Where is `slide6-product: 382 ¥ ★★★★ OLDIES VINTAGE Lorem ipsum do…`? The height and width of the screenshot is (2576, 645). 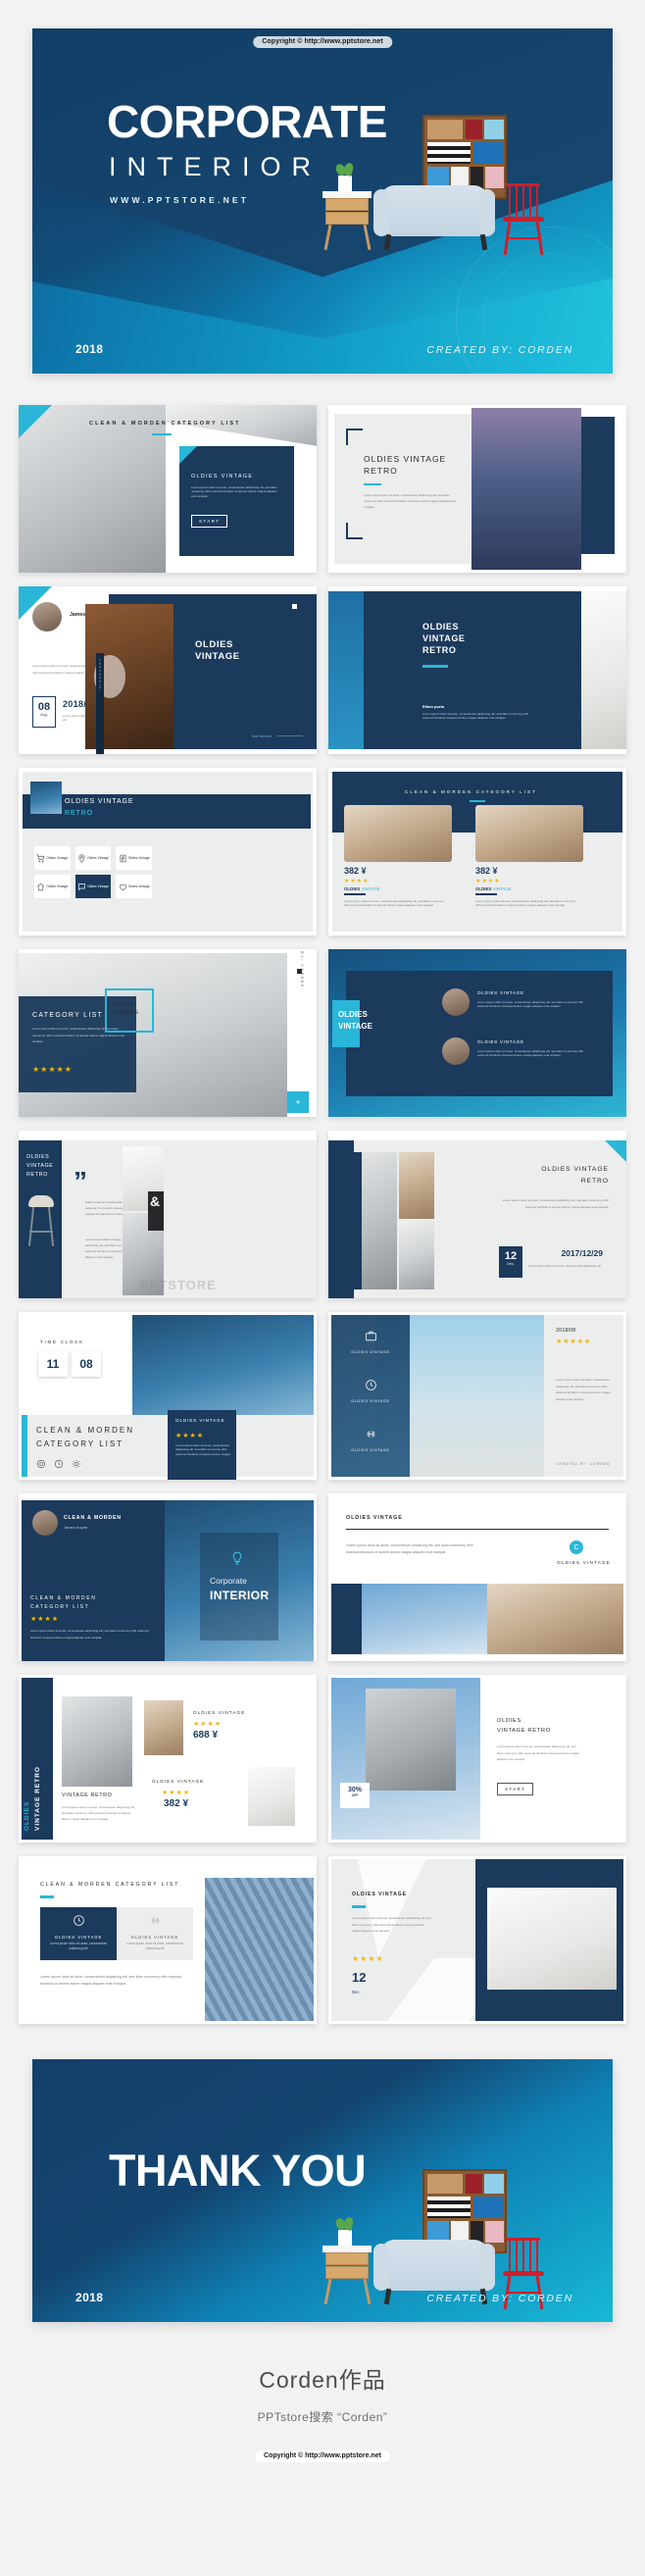
slide6-product: 382 ¥ ★★★★ OLDIES VINTAGE Lorem ipsum do… is located at coordinates (402, 886).